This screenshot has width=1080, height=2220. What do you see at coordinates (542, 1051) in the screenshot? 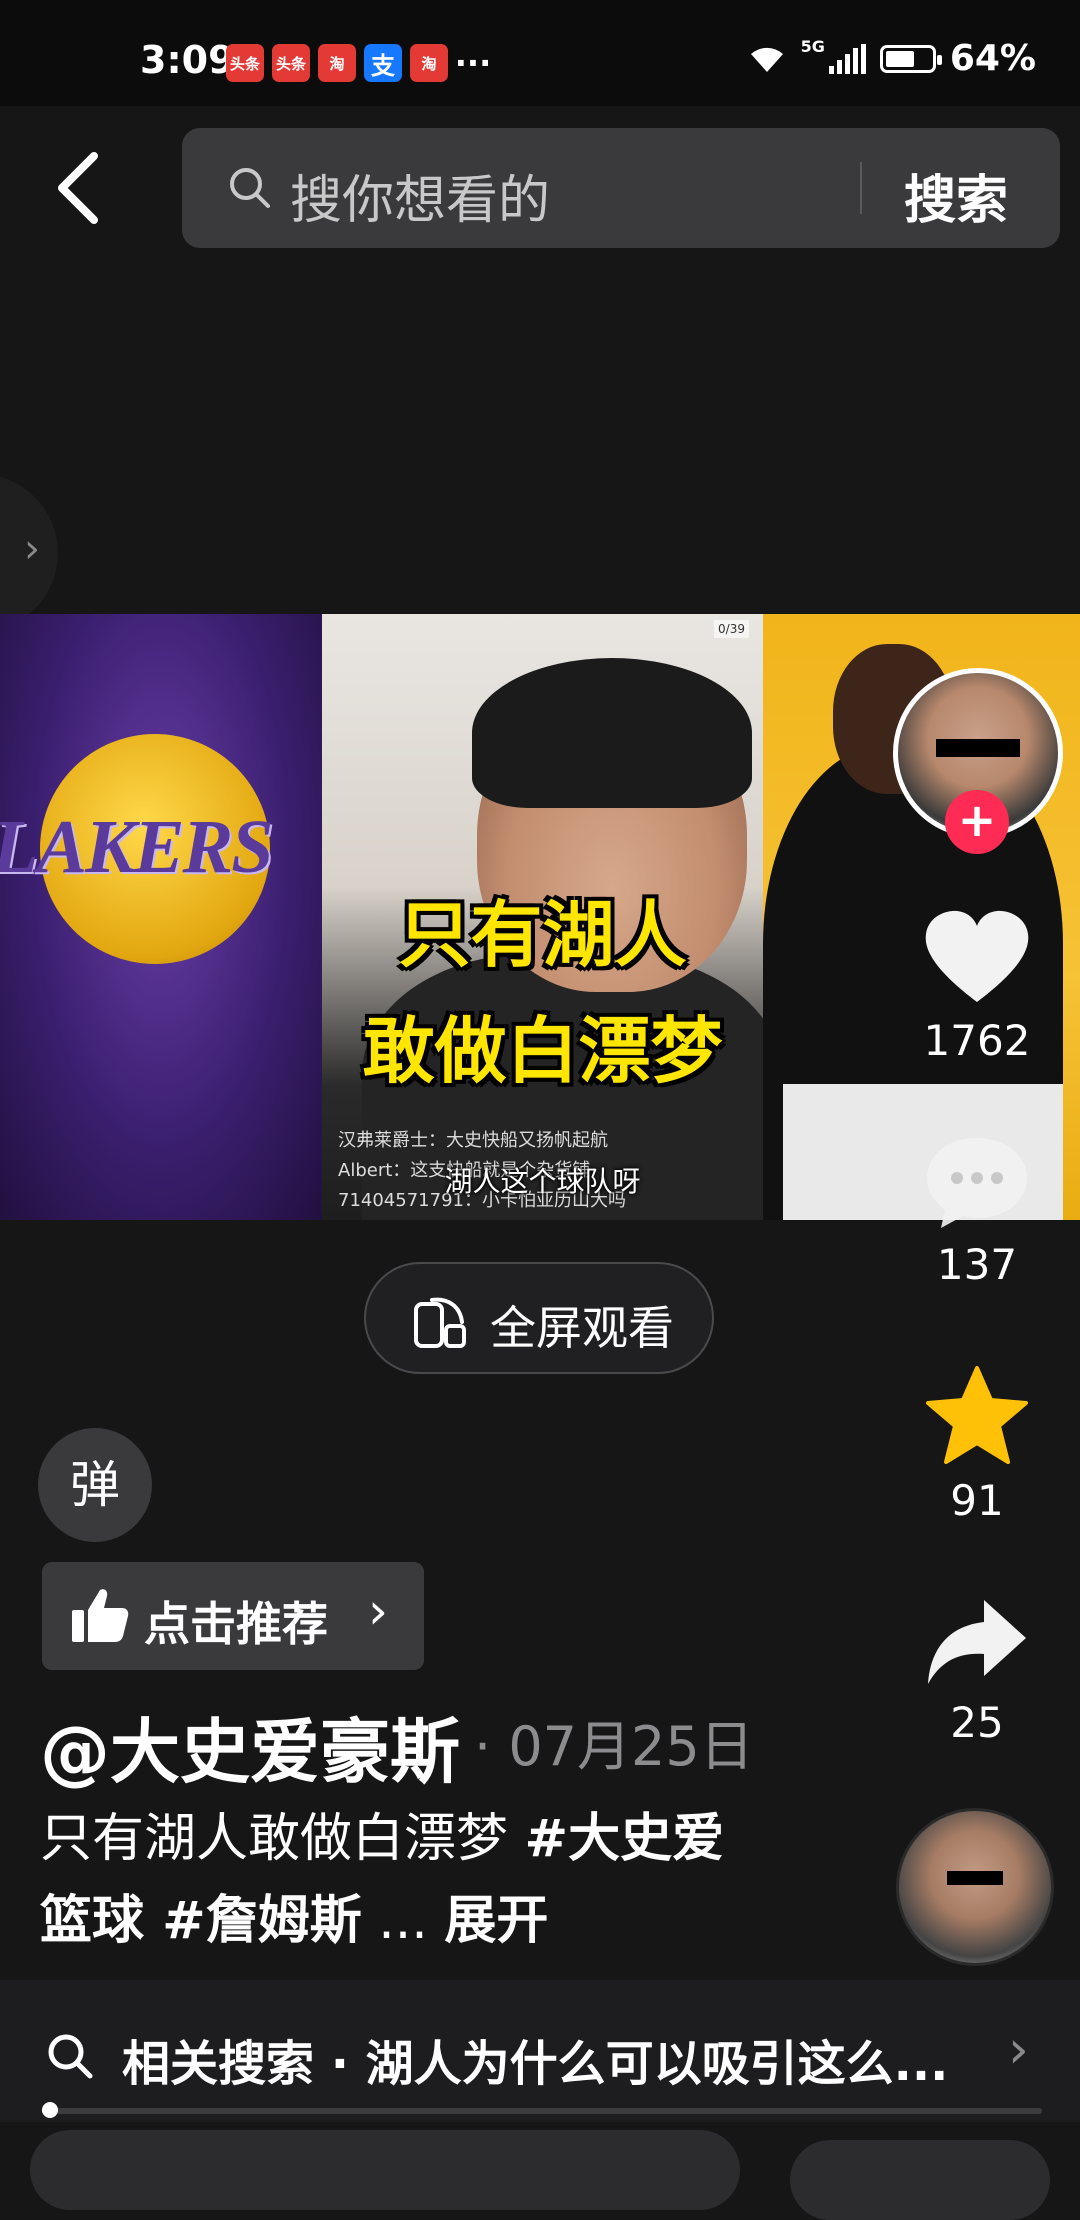
I see `video-caption-line2: 敢做白漂梦` at bounding box center [542, 1051].